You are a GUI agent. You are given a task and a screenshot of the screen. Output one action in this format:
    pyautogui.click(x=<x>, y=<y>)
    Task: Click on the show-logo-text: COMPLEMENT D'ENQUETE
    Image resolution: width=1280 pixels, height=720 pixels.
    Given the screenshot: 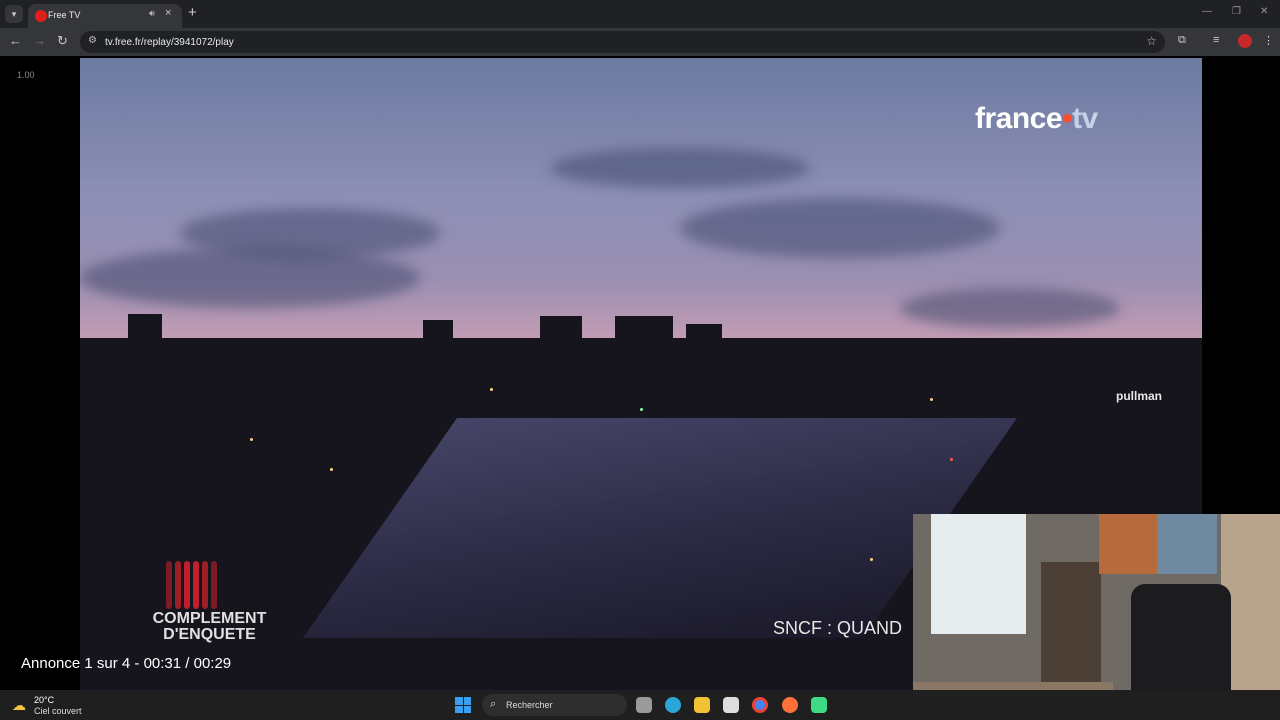 What is the action you would take?
    pyautogui.click(x=209, y=626)
    